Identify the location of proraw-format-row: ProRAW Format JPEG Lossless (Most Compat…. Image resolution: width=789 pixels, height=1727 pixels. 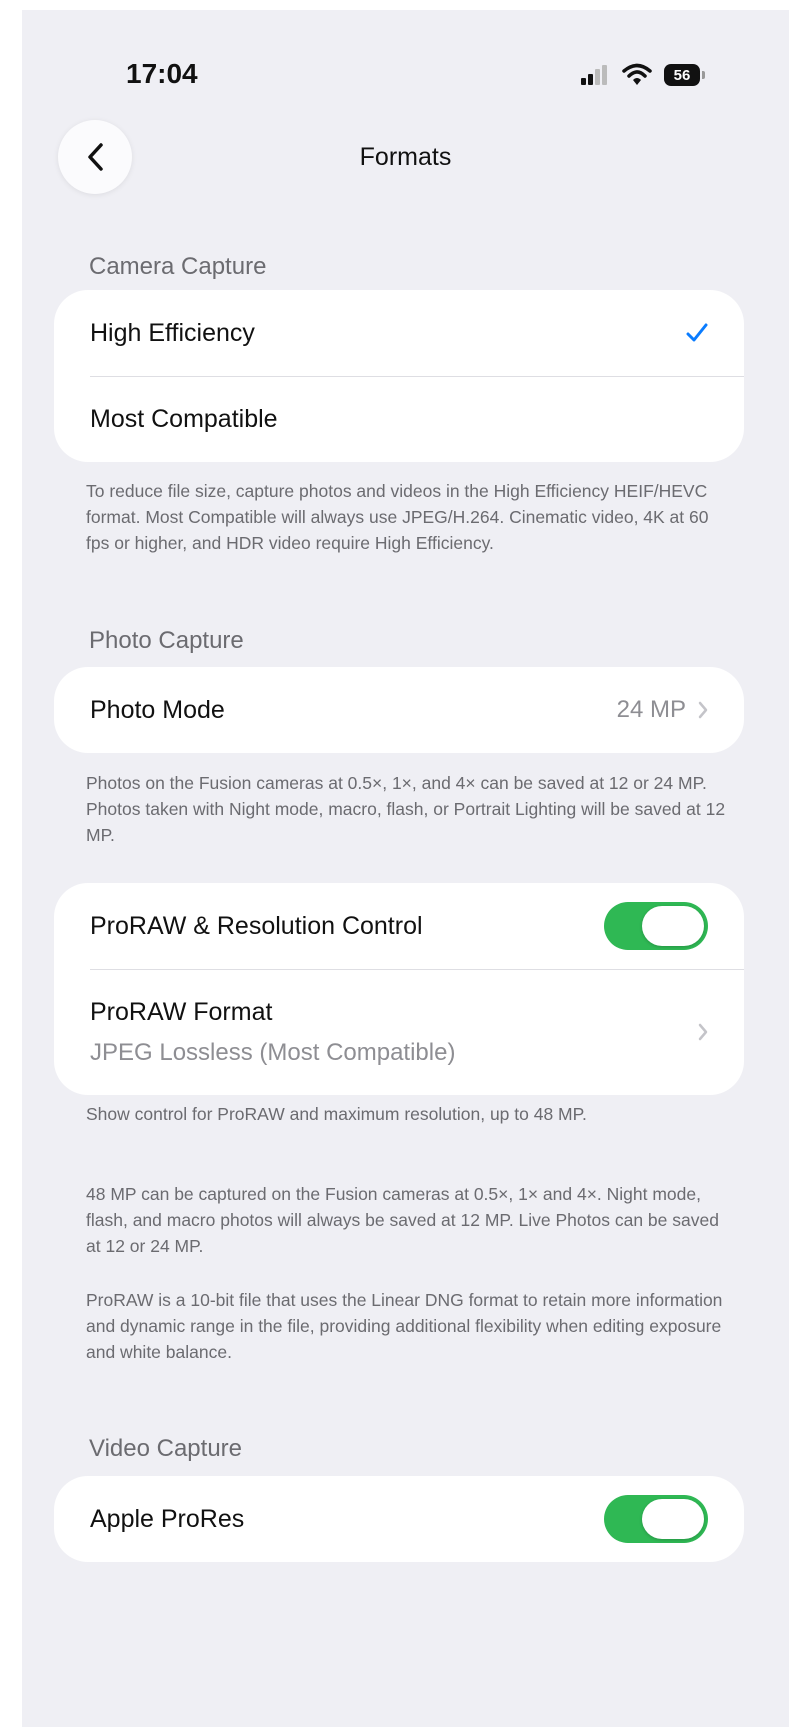
(399, 1032).